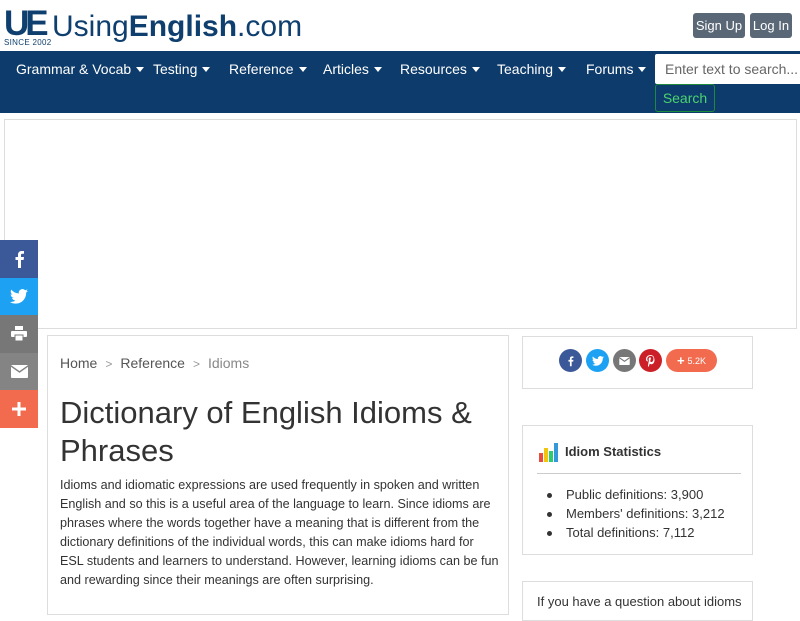 The image size is (800, 621). I want to click on nav-label: Testing, so click(175, 69).